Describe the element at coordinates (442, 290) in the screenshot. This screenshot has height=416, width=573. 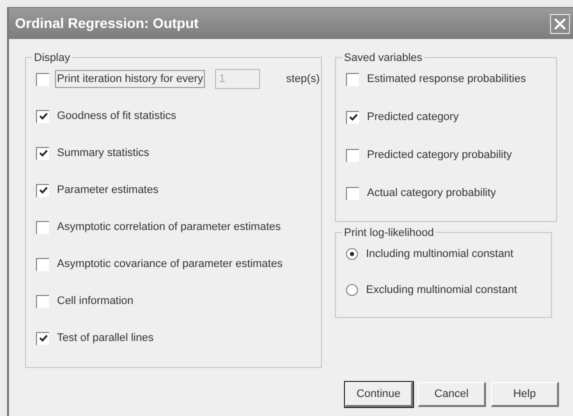
I see `option-label: Excluding multinomial constant` at that location.